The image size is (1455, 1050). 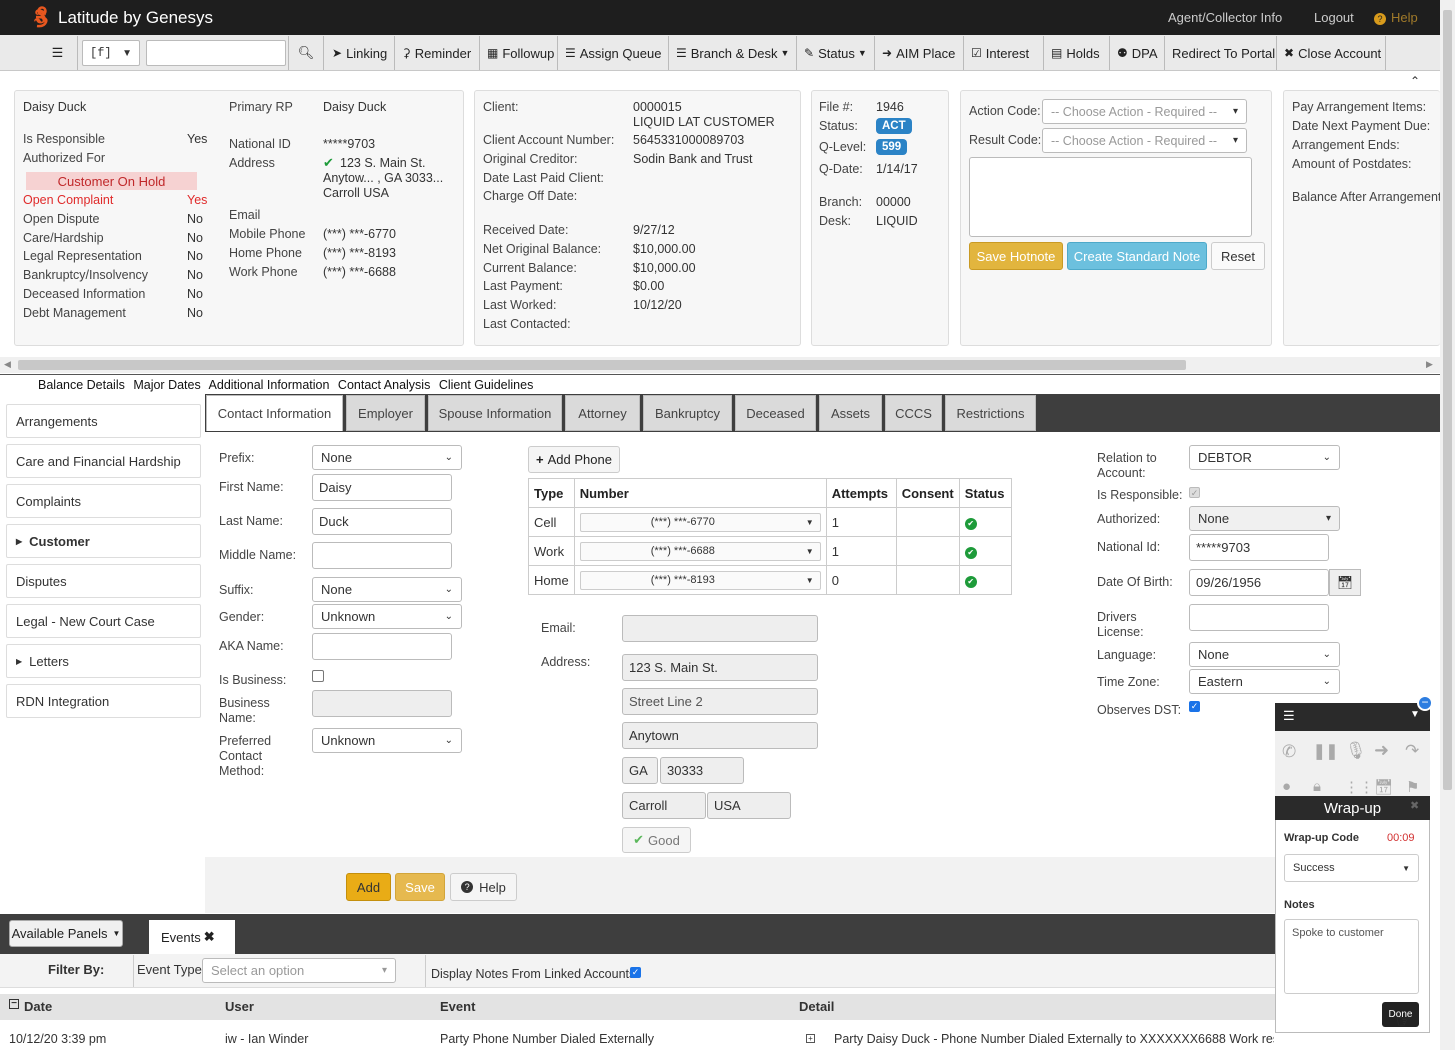 What do you see at coordinates (1259, 547) in the screenshot?
I see `national-id-input: *****9703` at bounding box center [1259, 547].